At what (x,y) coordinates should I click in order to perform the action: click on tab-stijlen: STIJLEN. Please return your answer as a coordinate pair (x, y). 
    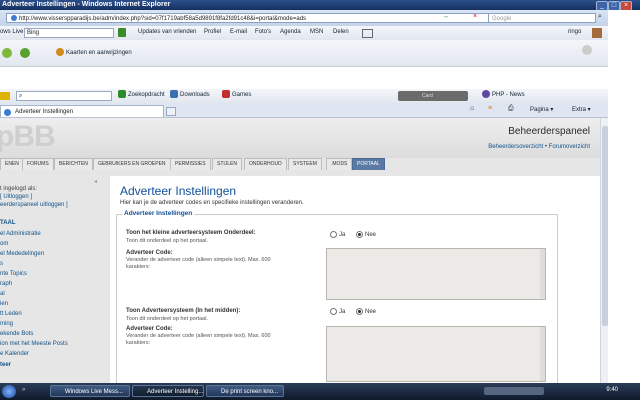
    Looking at the image, I should click on (227, 164).